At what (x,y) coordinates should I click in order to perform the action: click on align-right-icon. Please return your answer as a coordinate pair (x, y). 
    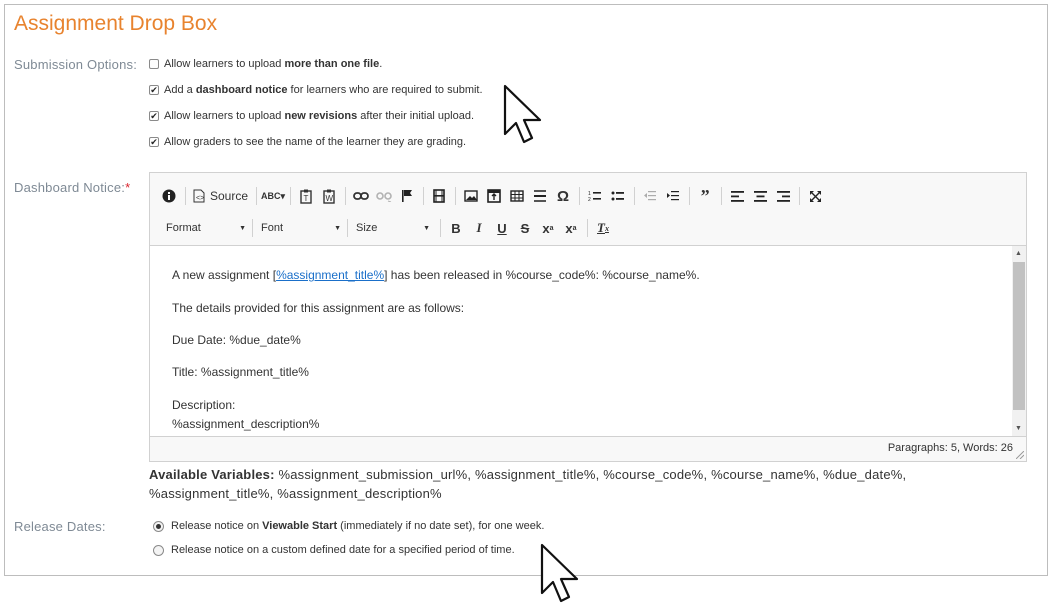
    Looking at the image, I should click on (783, 196).